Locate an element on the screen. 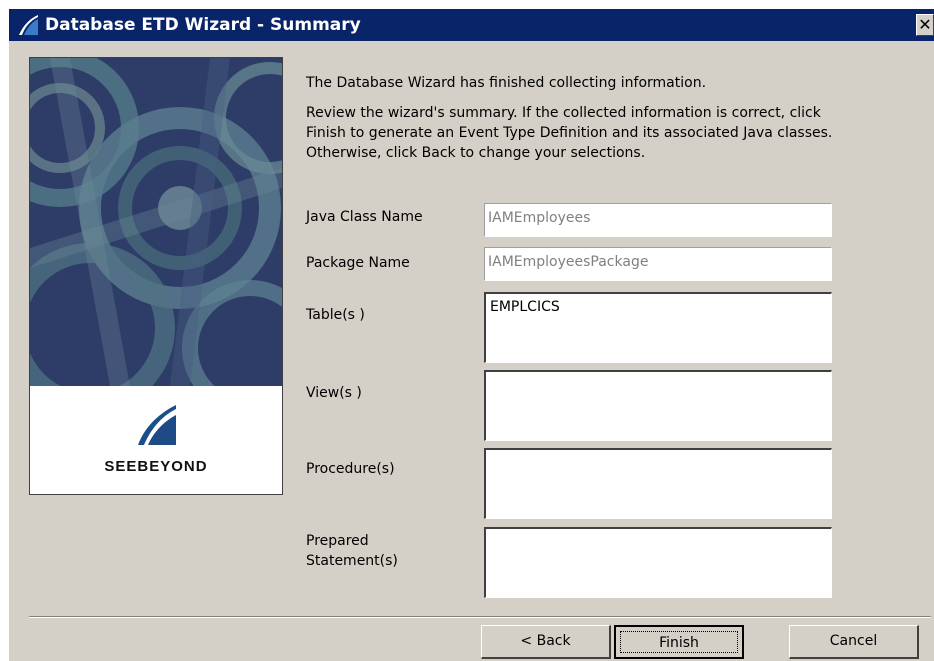 This screenshot has width=934, height=661. tables-label: Table(s ) is located at coordinates (335, 315).